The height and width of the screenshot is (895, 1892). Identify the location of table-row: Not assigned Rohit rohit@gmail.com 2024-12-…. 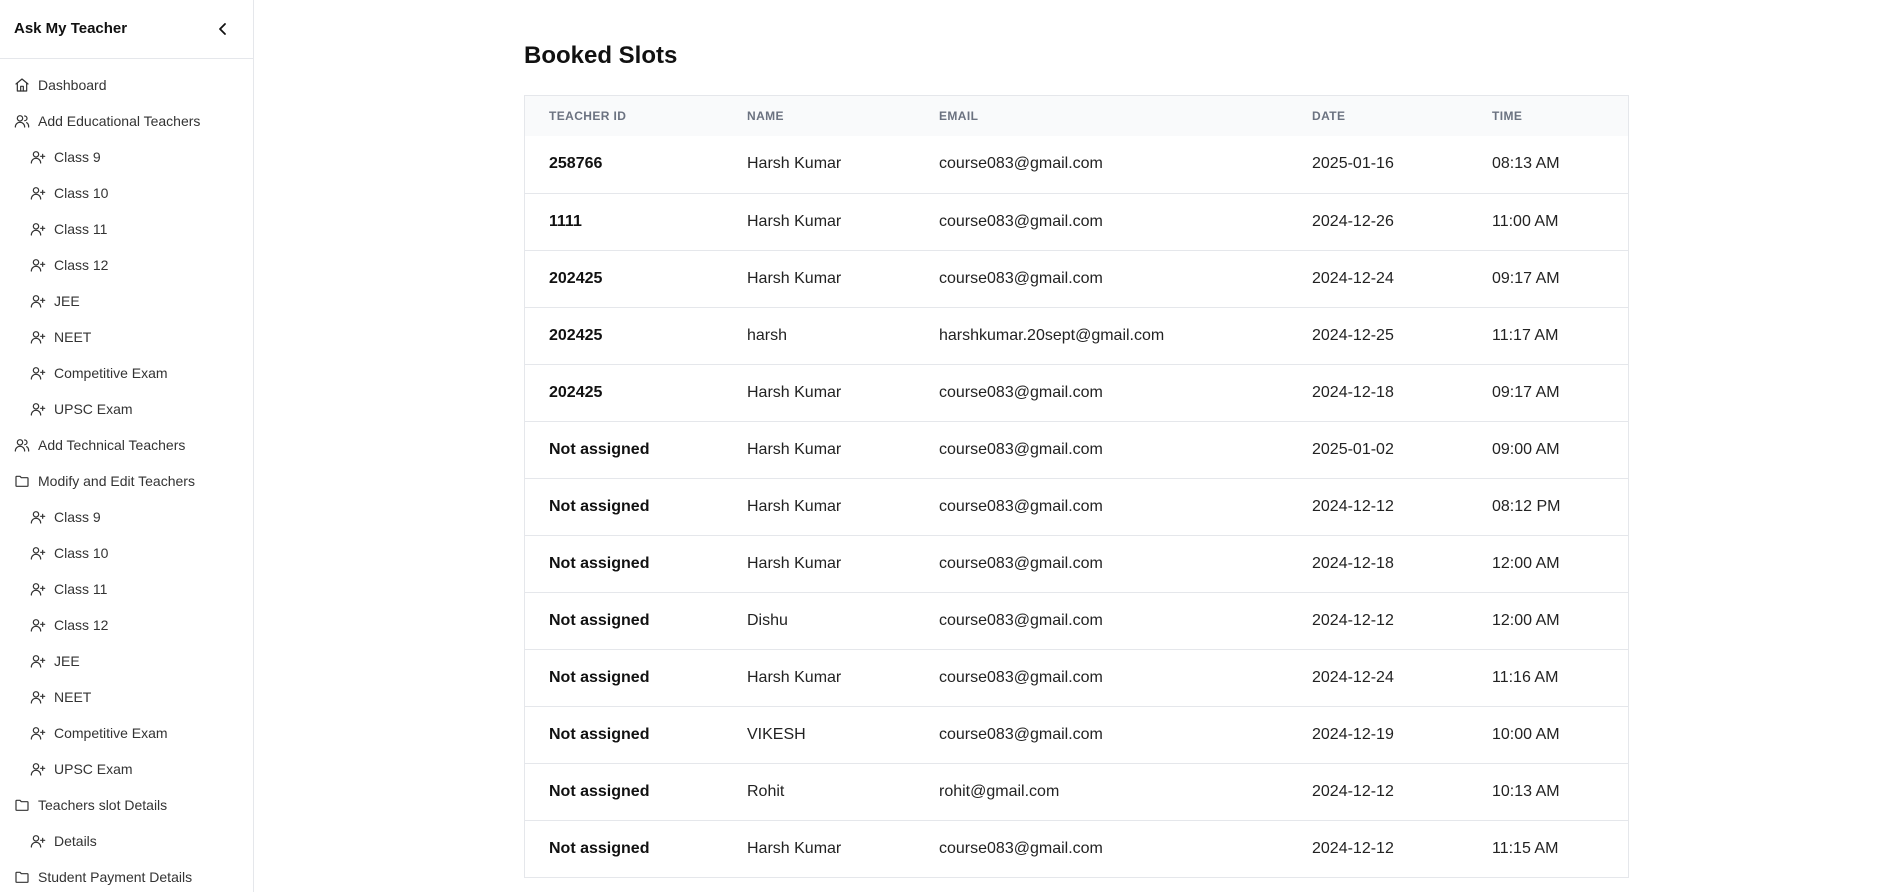
(1076, 791).